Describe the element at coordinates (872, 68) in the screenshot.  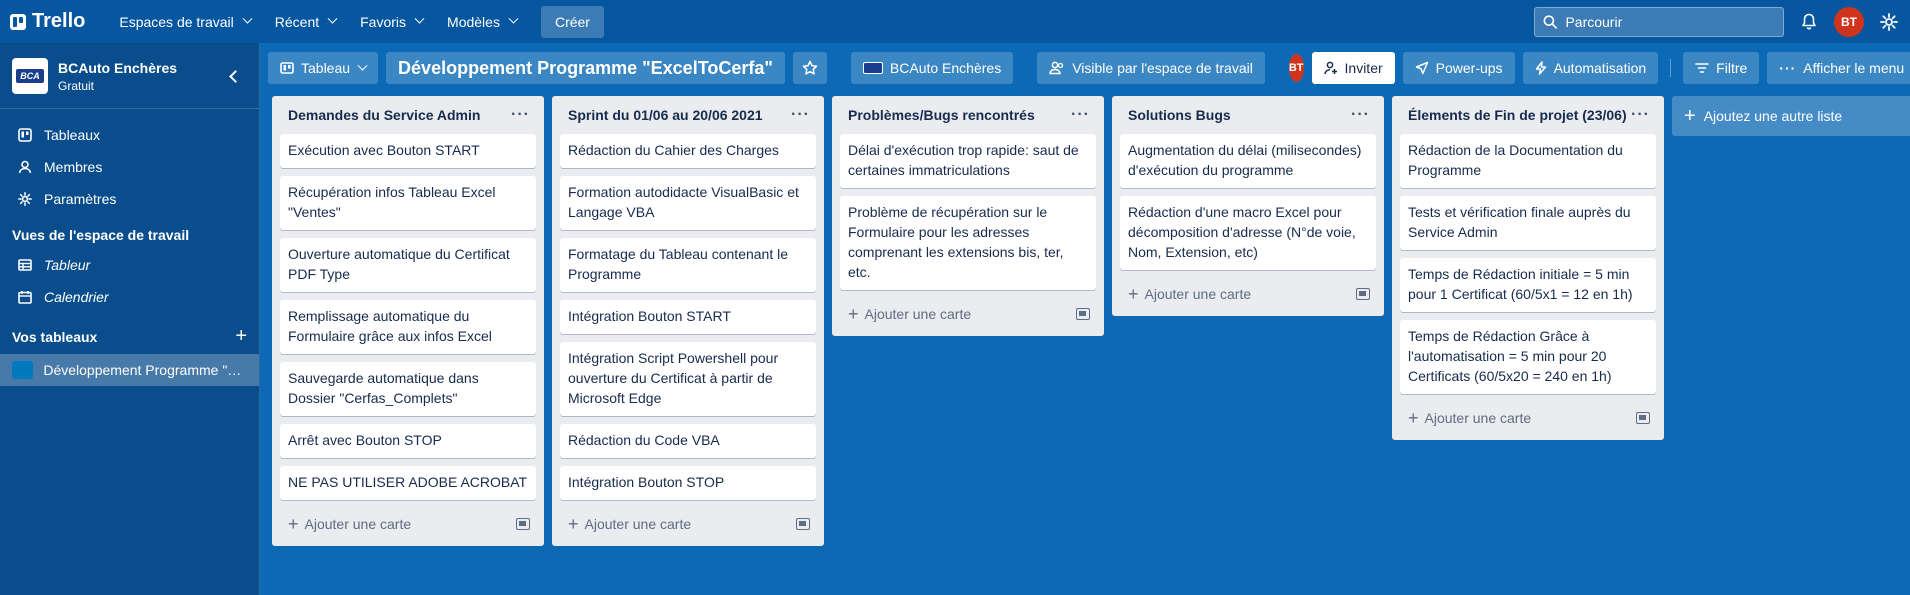
I see `workspace-mini-logo` at that location.